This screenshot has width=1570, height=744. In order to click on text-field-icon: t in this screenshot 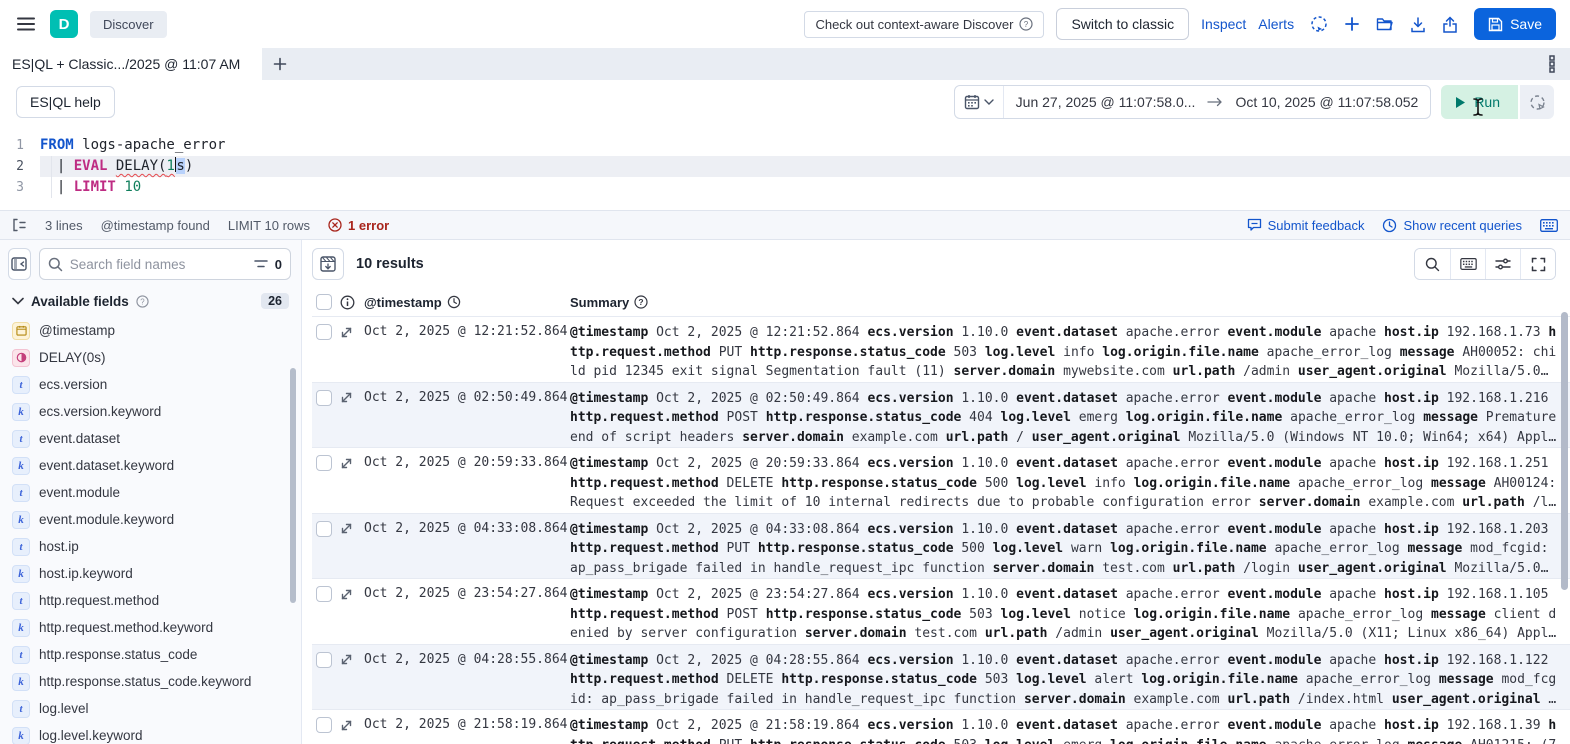, I will do `click(21, 546)`.